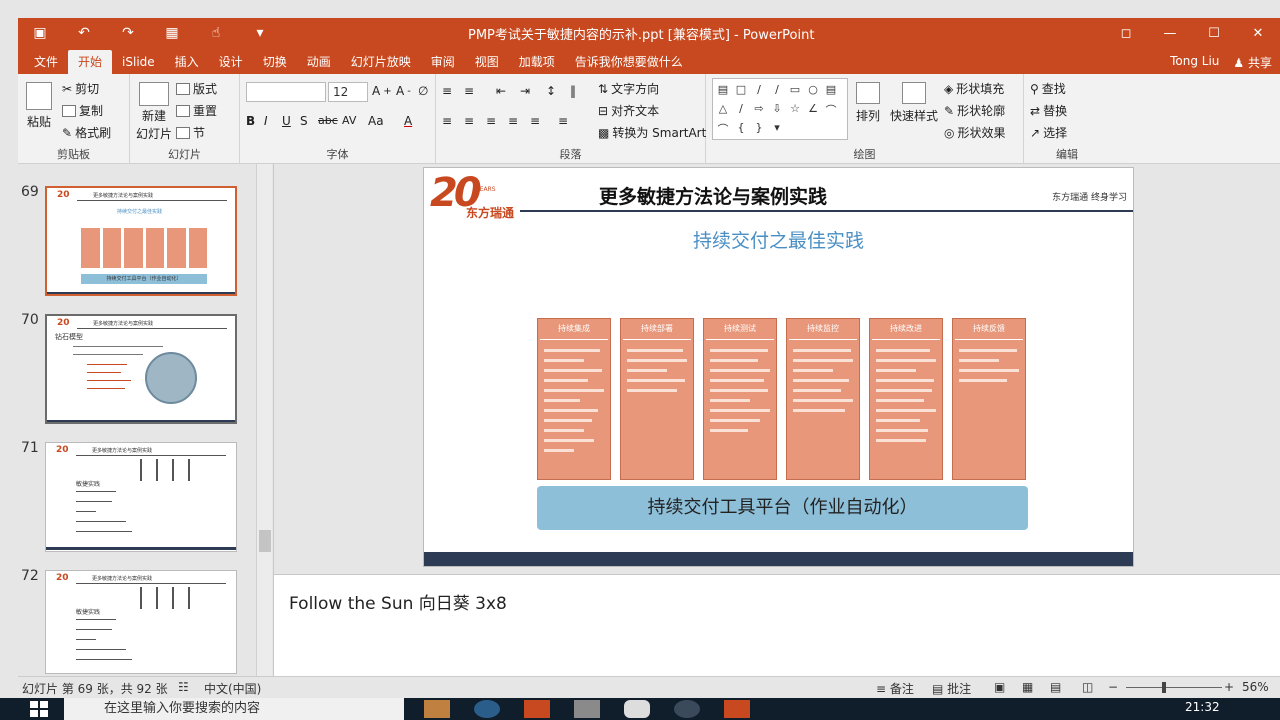 Image resolution: width=1280 pixels, height=720 pixels. What do you see at coordinates (266, 121) in the screenshot?
I see `italic-button: I` at bounding box center [266, 121].